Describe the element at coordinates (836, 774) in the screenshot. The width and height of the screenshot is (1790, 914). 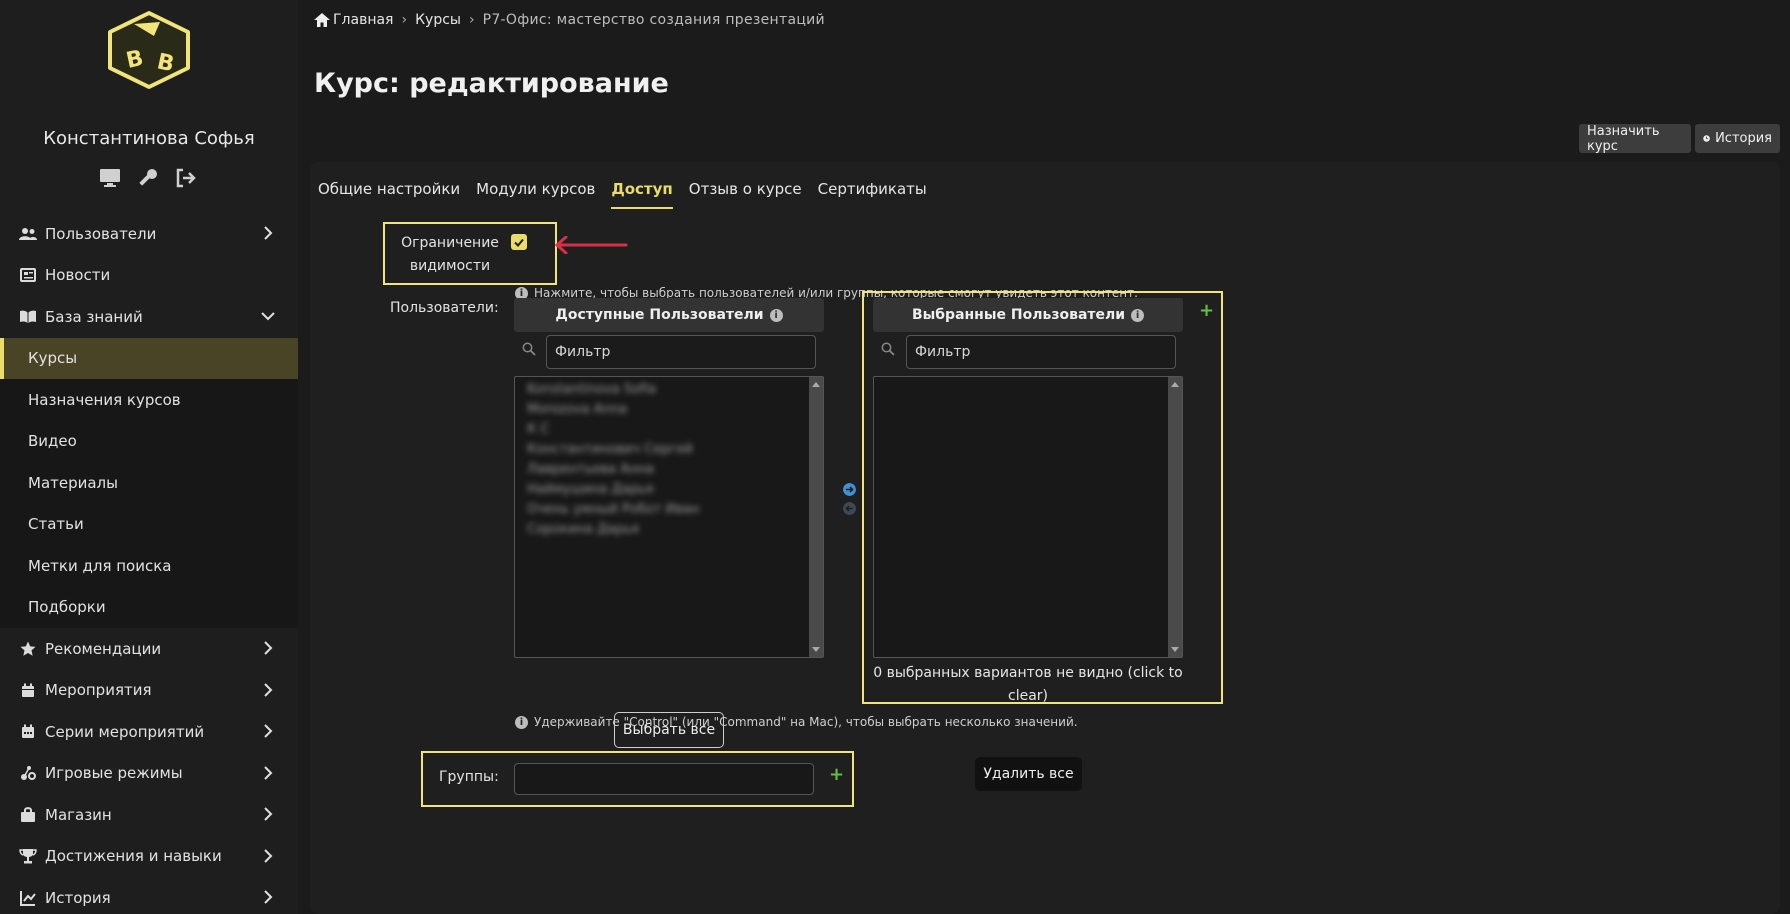
I see `add-group-icon: +` at that location.